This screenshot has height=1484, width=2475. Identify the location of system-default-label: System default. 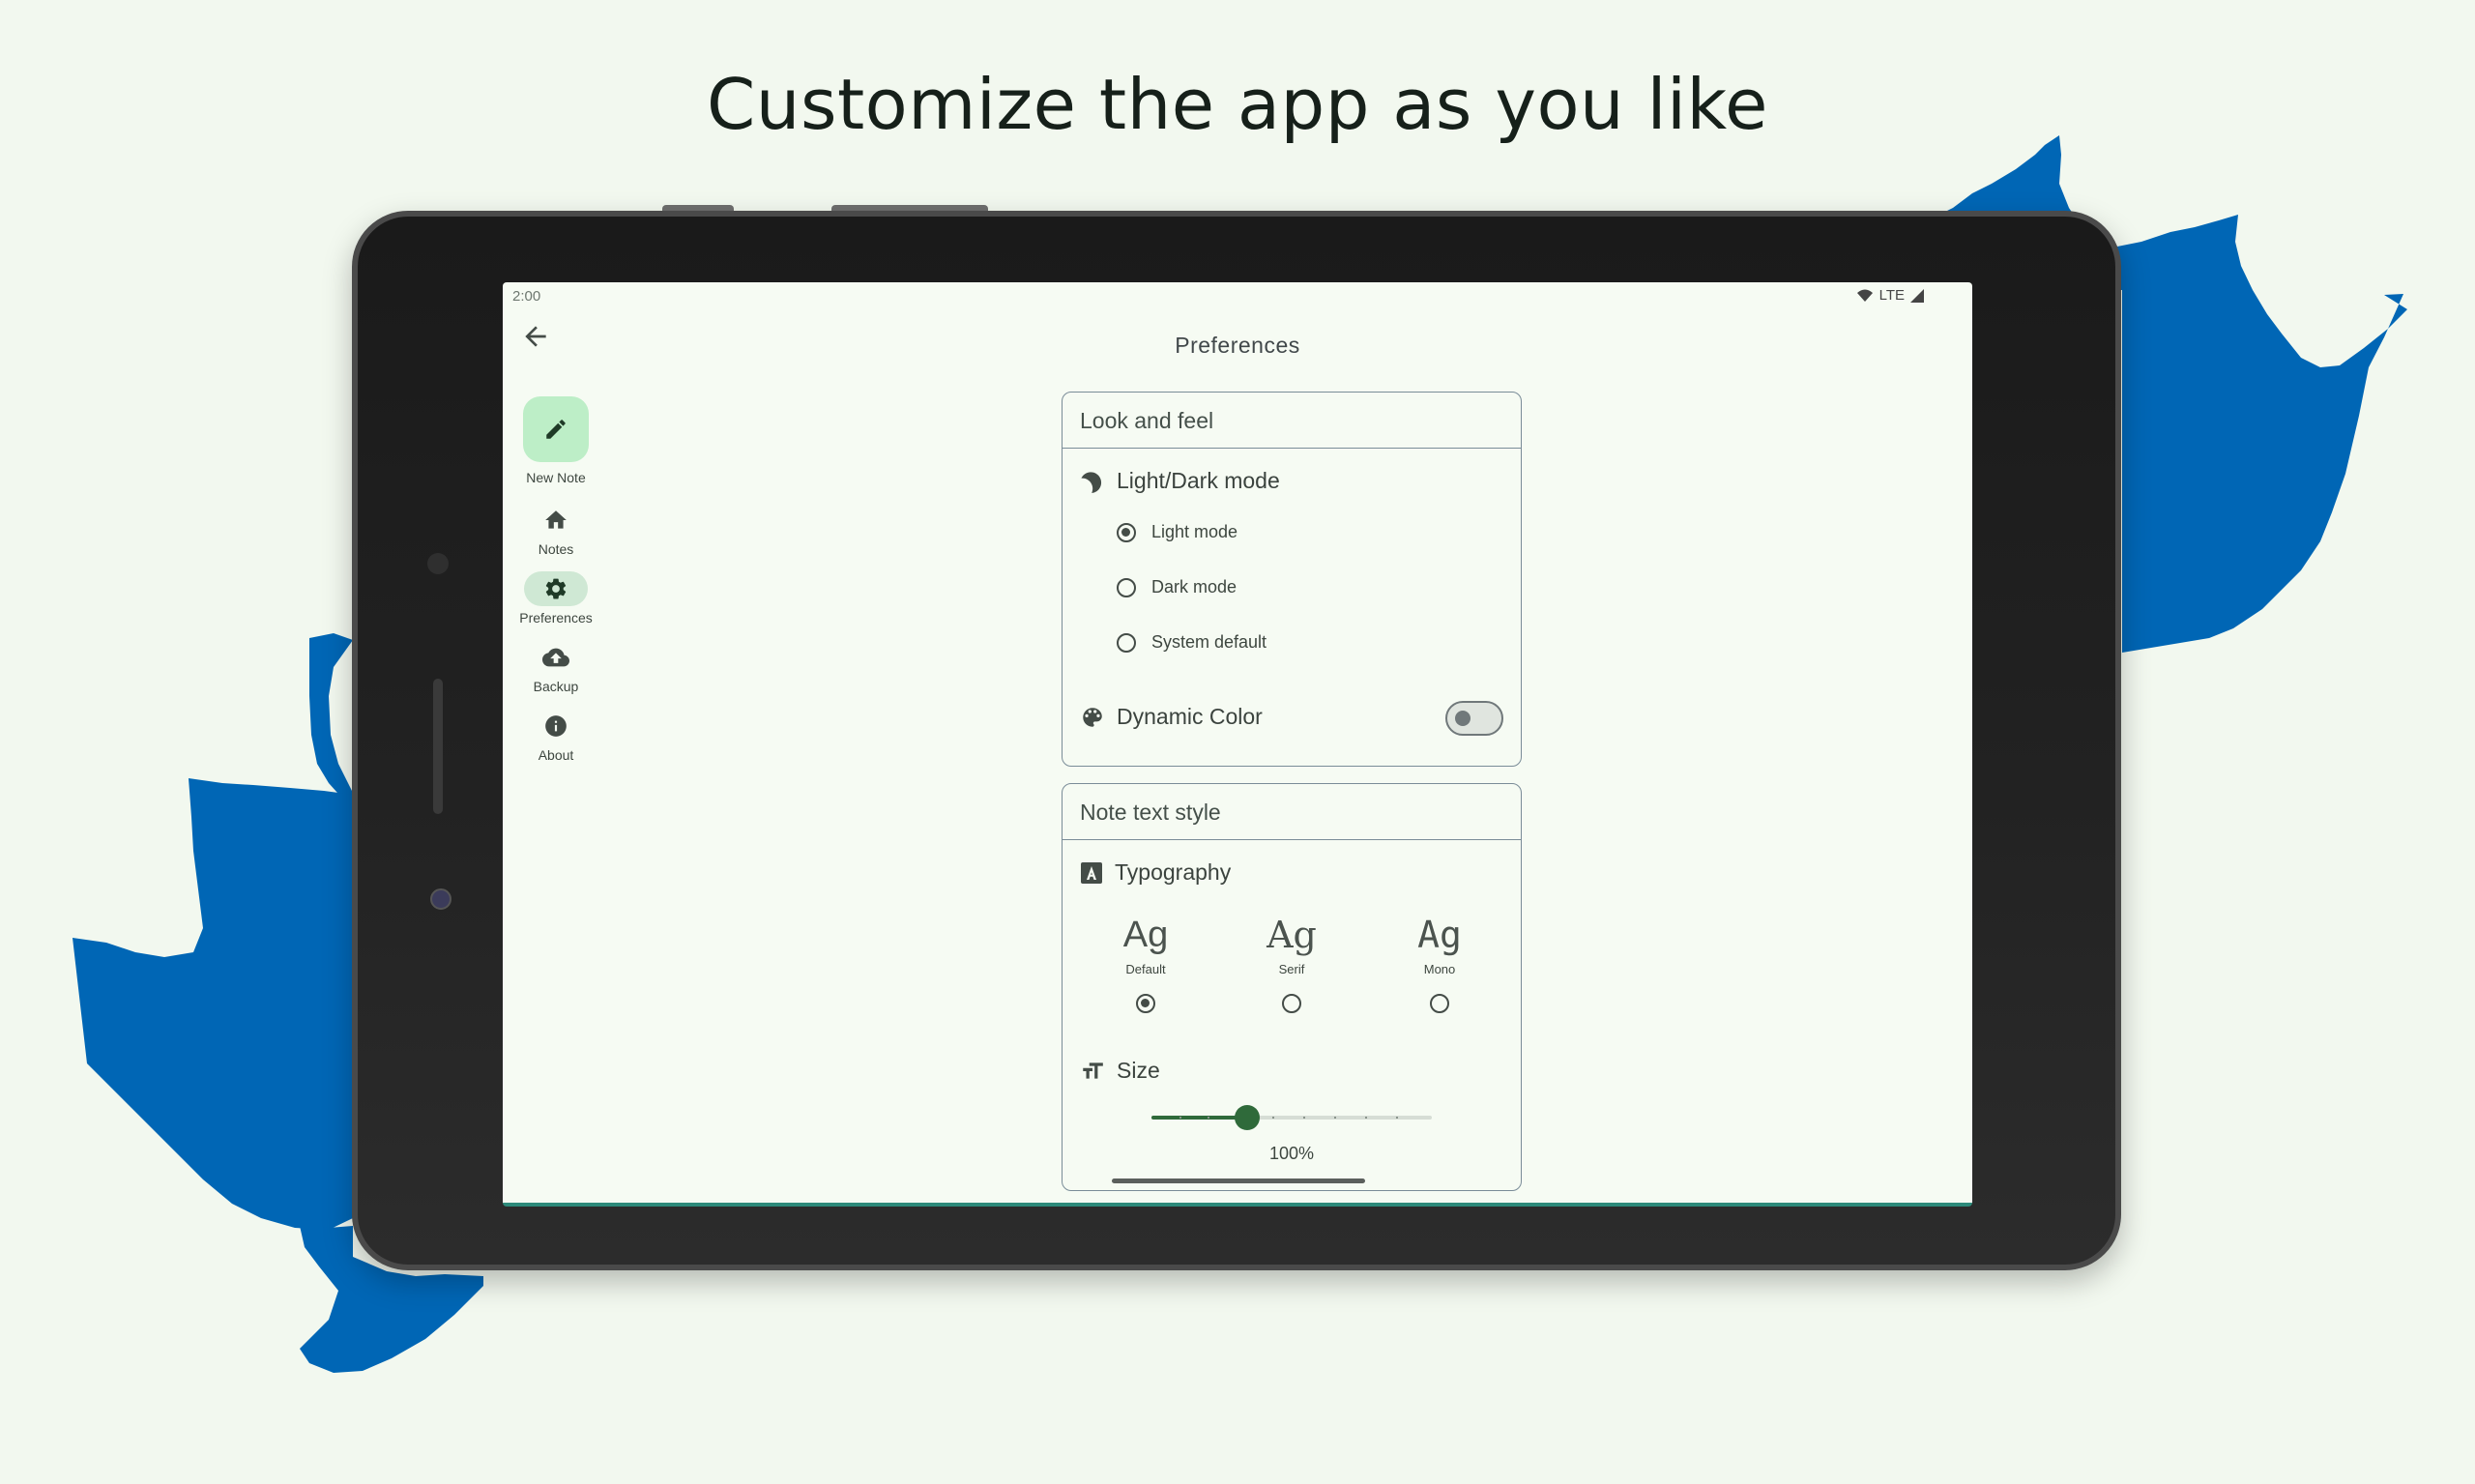
(1209, 642).